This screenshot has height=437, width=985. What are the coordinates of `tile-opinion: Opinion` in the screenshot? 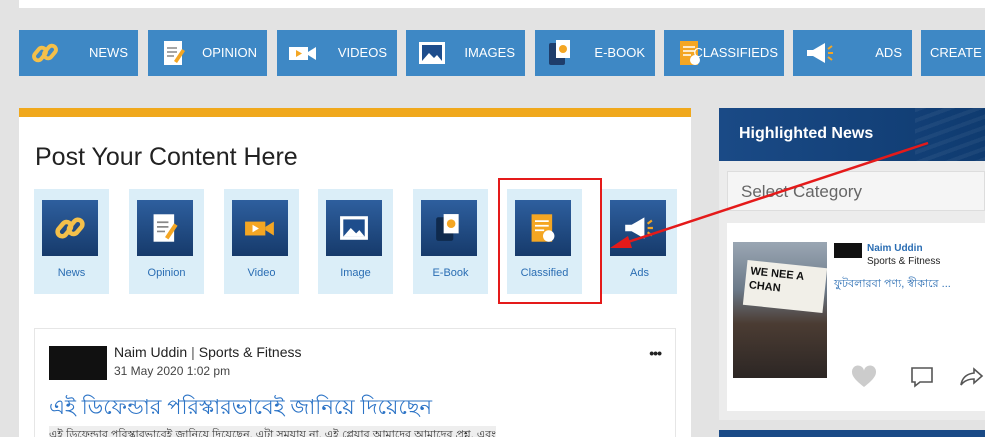 It's located at (166, 241).